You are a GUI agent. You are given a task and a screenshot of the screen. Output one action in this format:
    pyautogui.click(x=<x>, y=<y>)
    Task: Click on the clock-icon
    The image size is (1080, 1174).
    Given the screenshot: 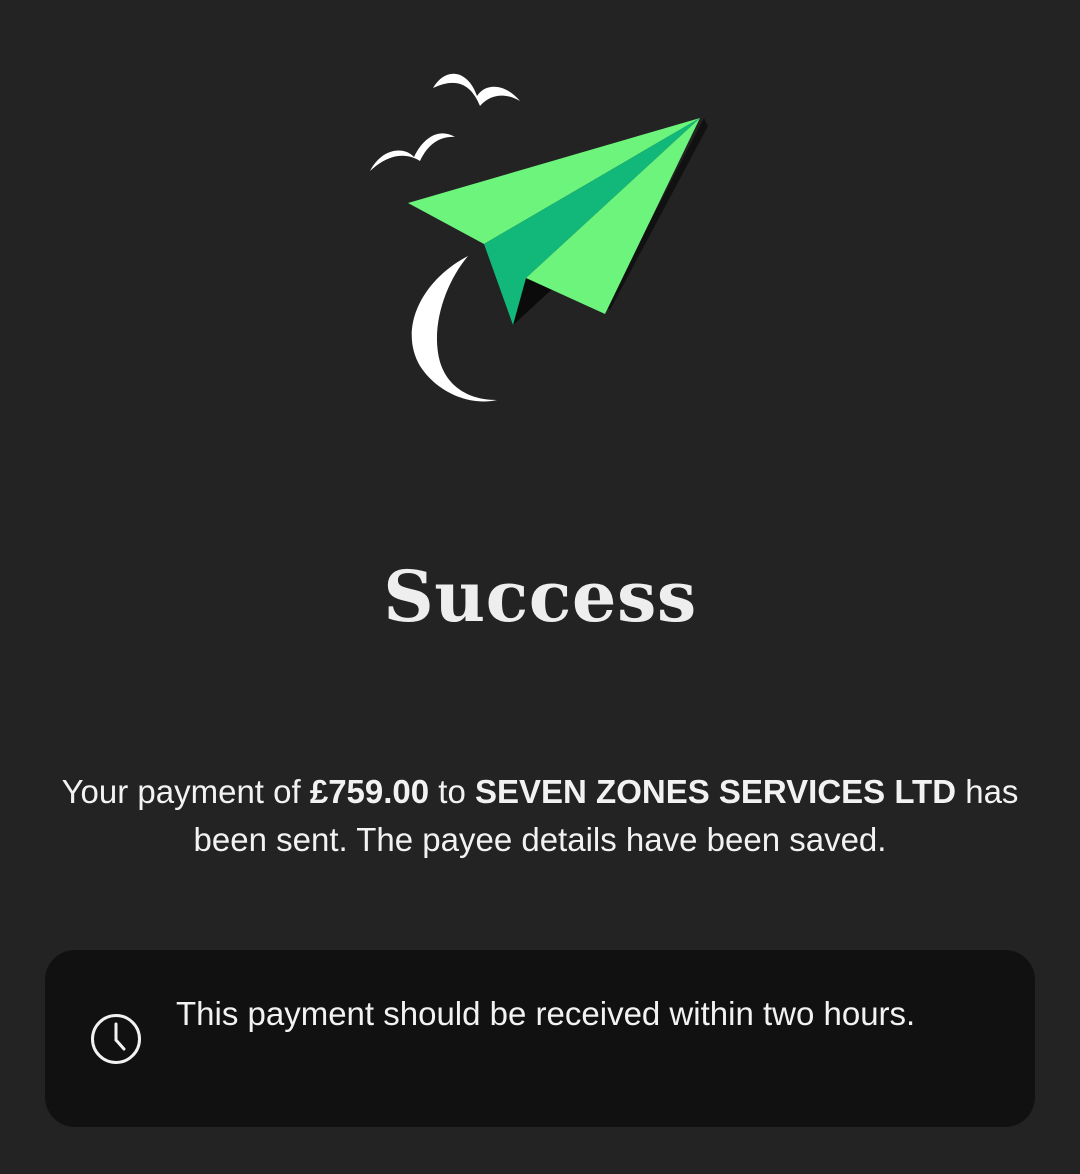 What is the action you would take?
    pyautogui.click(x=116, y=1039)
    